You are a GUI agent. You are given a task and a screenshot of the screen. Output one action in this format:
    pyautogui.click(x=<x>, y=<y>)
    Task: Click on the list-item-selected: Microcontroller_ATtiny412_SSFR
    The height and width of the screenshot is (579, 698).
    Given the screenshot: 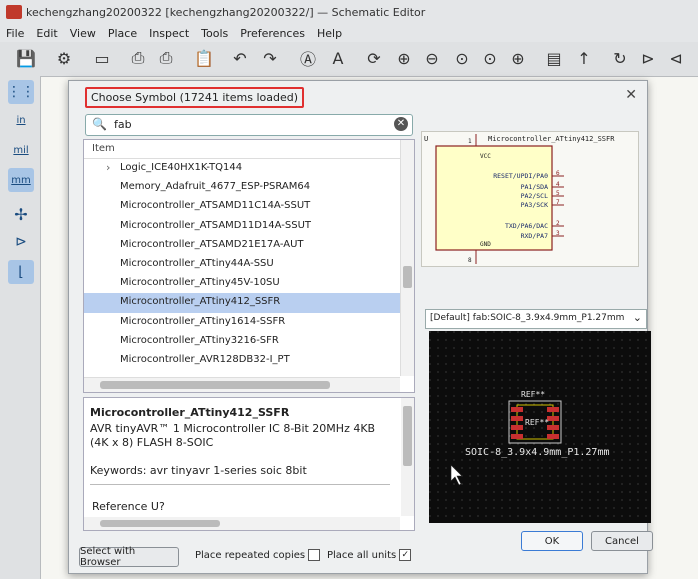 What is the action you would take?
    pyautogui.click(x=242, y=303)
    